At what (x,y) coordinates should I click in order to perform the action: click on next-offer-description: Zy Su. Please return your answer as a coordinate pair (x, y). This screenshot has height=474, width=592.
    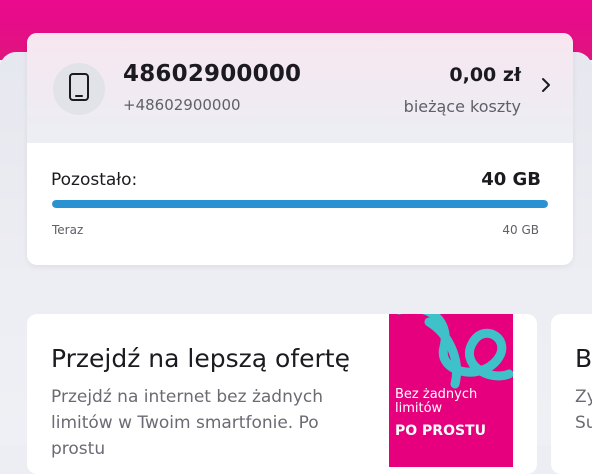
    Looking at the image, I should click on (583, 410).